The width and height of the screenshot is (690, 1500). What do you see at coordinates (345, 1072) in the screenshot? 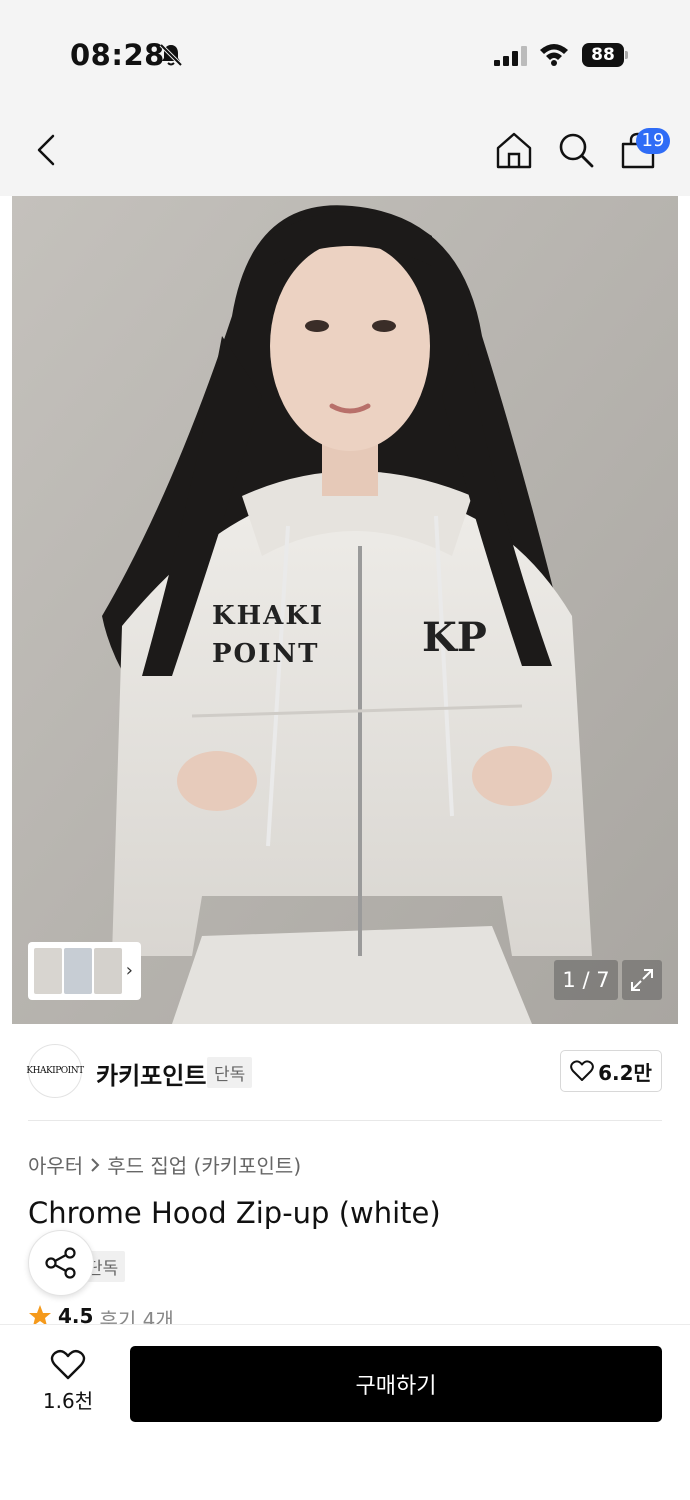
I see `brand-row: KHAKIPOINT 카키포인트 단독 6.2만` at bounding box center [345, 1072].